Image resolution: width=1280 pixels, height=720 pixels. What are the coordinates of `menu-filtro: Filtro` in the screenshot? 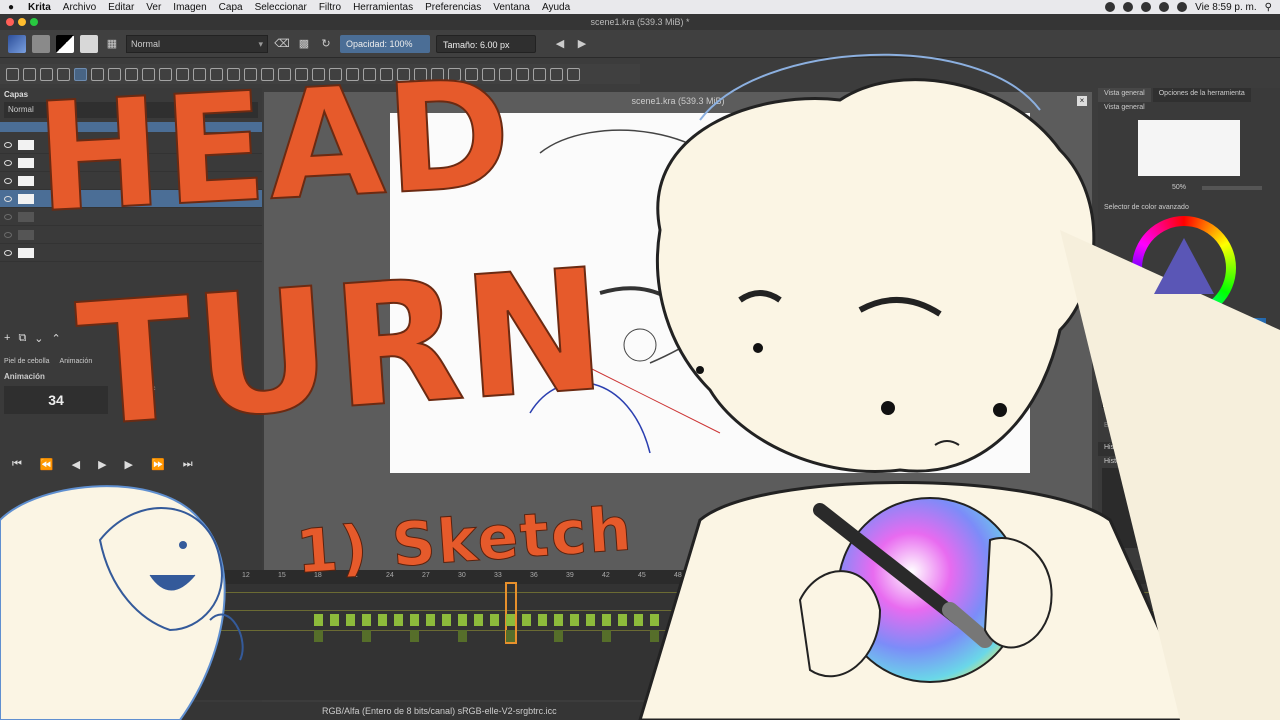 It's located at (330, 7).